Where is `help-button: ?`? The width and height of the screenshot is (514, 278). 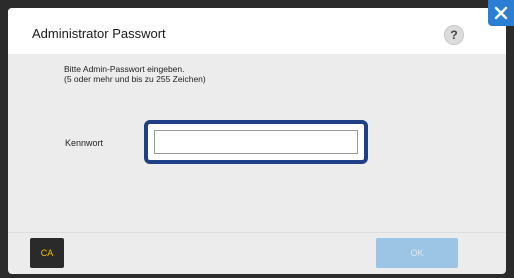
help-button: ? is located at coordinates (454, 35).